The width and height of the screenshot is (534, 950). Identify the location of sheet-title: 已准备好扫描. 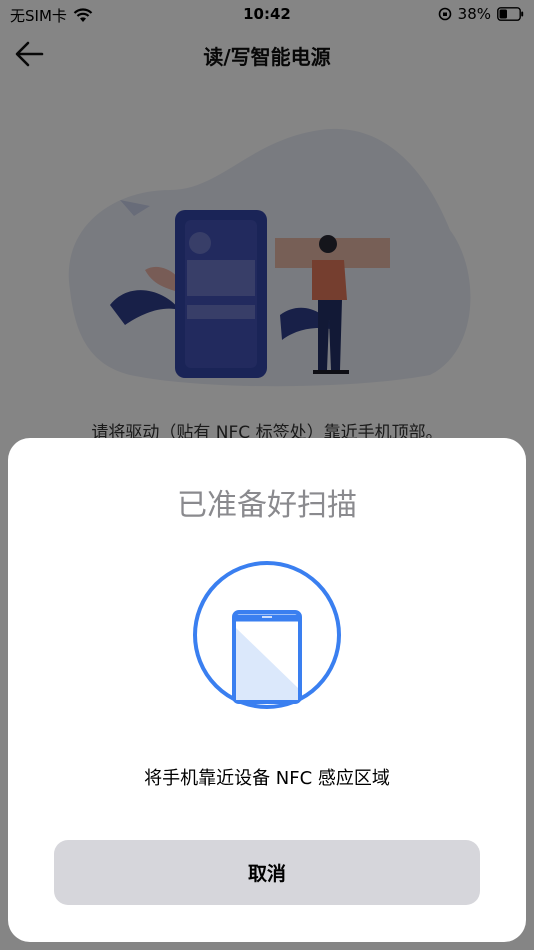
(267, 505).